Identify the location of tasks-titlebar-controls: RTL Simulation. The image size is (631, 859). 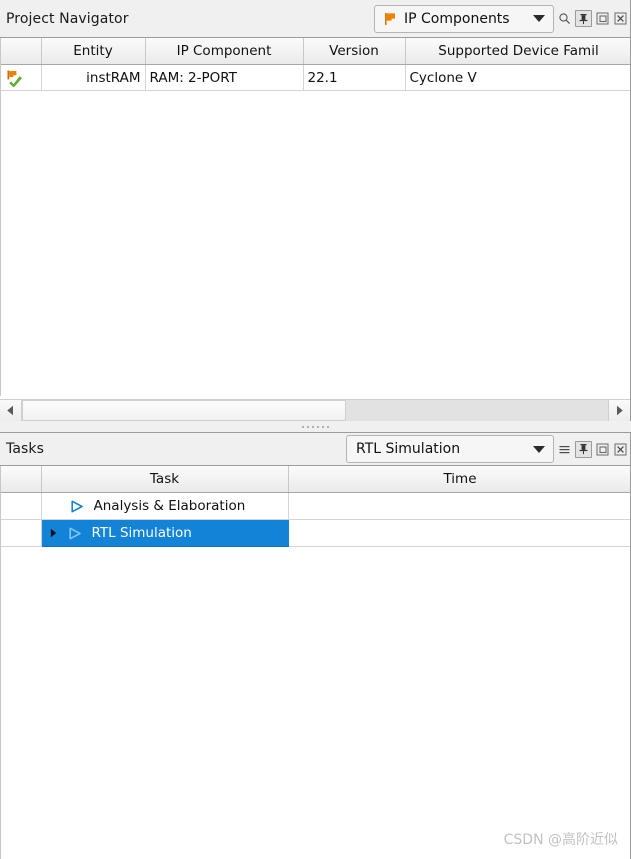
(487, 449).